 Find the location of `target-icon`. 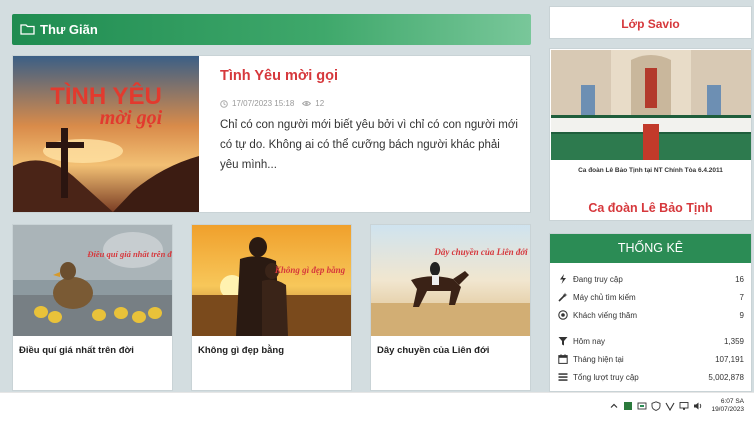

target-icon is located at coordinates (563, 315).